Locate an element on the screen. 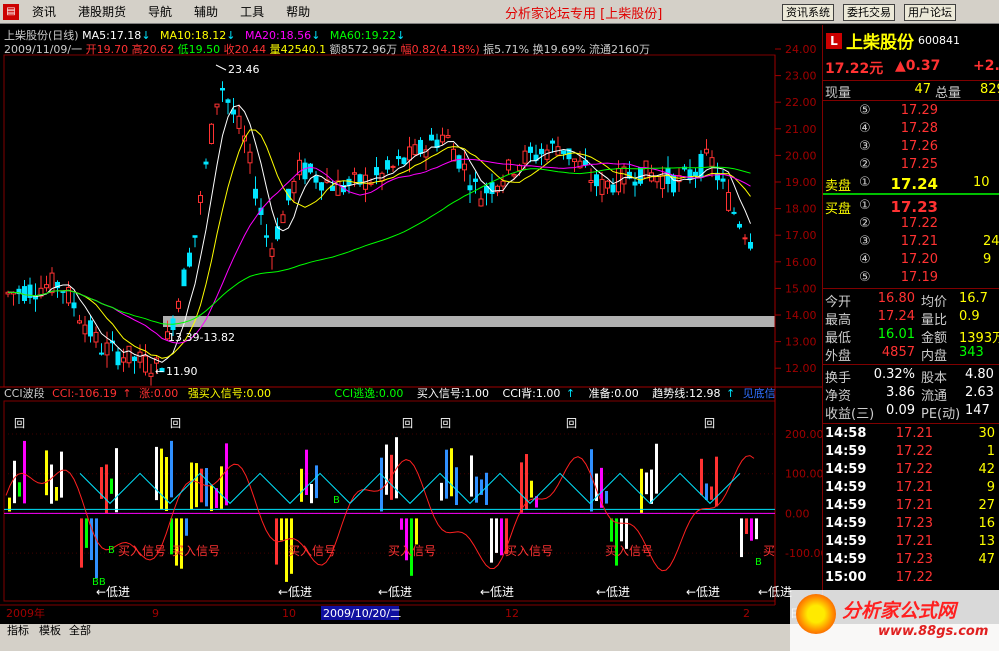  cursor-date: 2009/10/20/二 is located at coordinates (362, 613).